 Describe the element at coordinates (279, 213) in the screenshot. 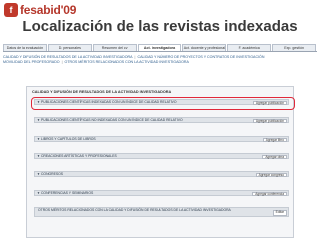

I see `edit-button: Editar` at that location.